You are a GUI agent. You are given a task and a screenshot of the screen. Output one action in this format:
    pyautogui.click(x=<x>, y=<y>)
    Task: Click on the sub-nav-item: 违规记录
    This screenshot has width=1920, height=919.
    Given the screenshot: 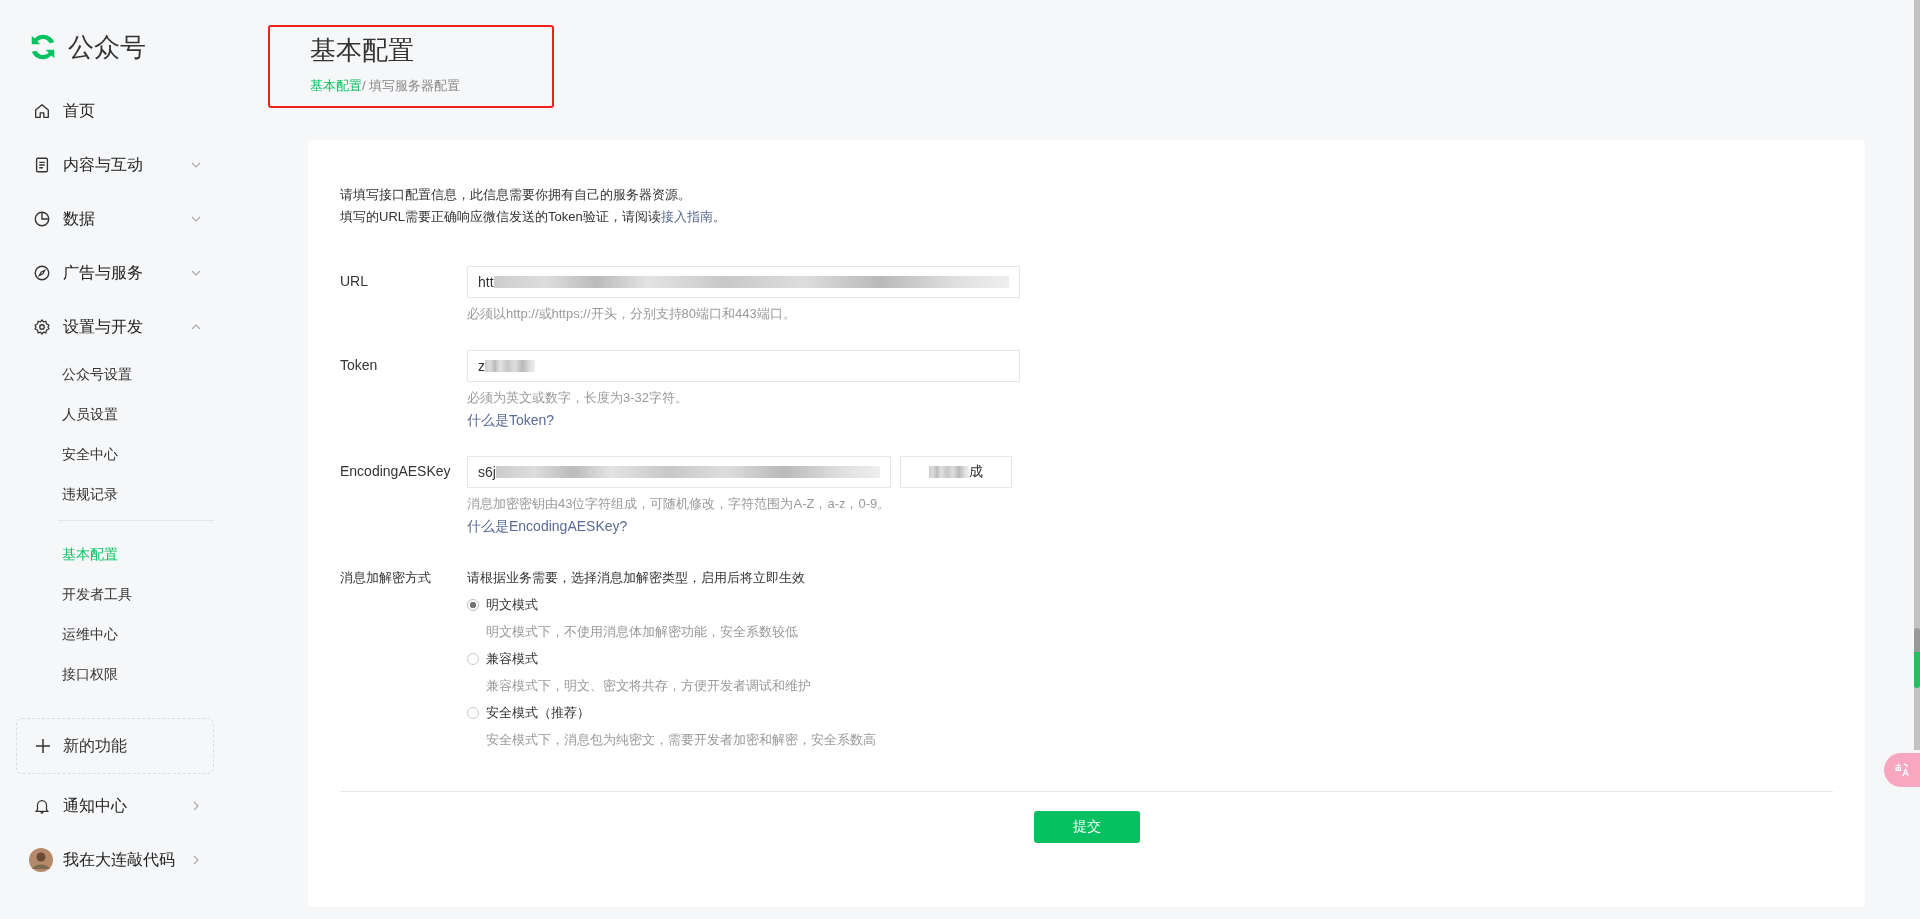 What is the action you would take?
    pyautogui.click(x=115, y=494)
    